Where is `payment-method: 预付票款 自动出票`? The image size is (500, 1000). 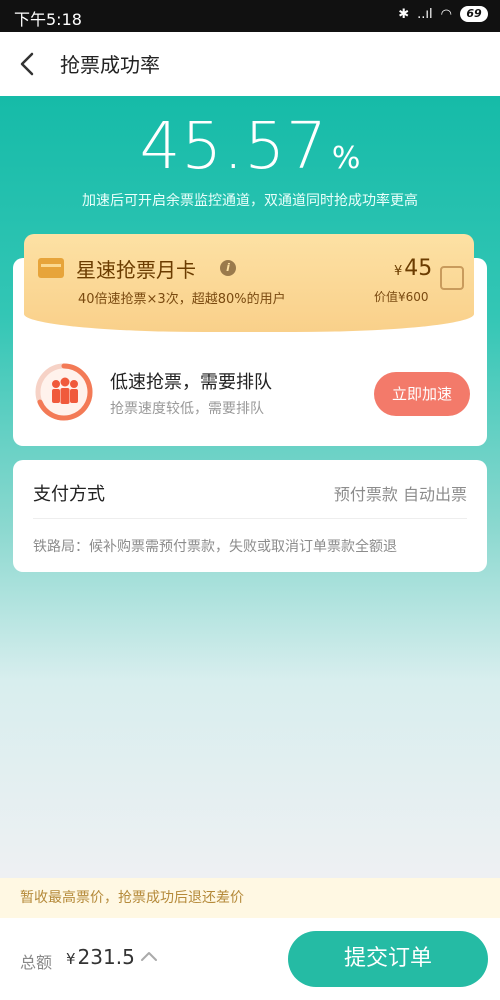 payment-method: 预付票款 自动出票 is located at coordinates (400, 494).